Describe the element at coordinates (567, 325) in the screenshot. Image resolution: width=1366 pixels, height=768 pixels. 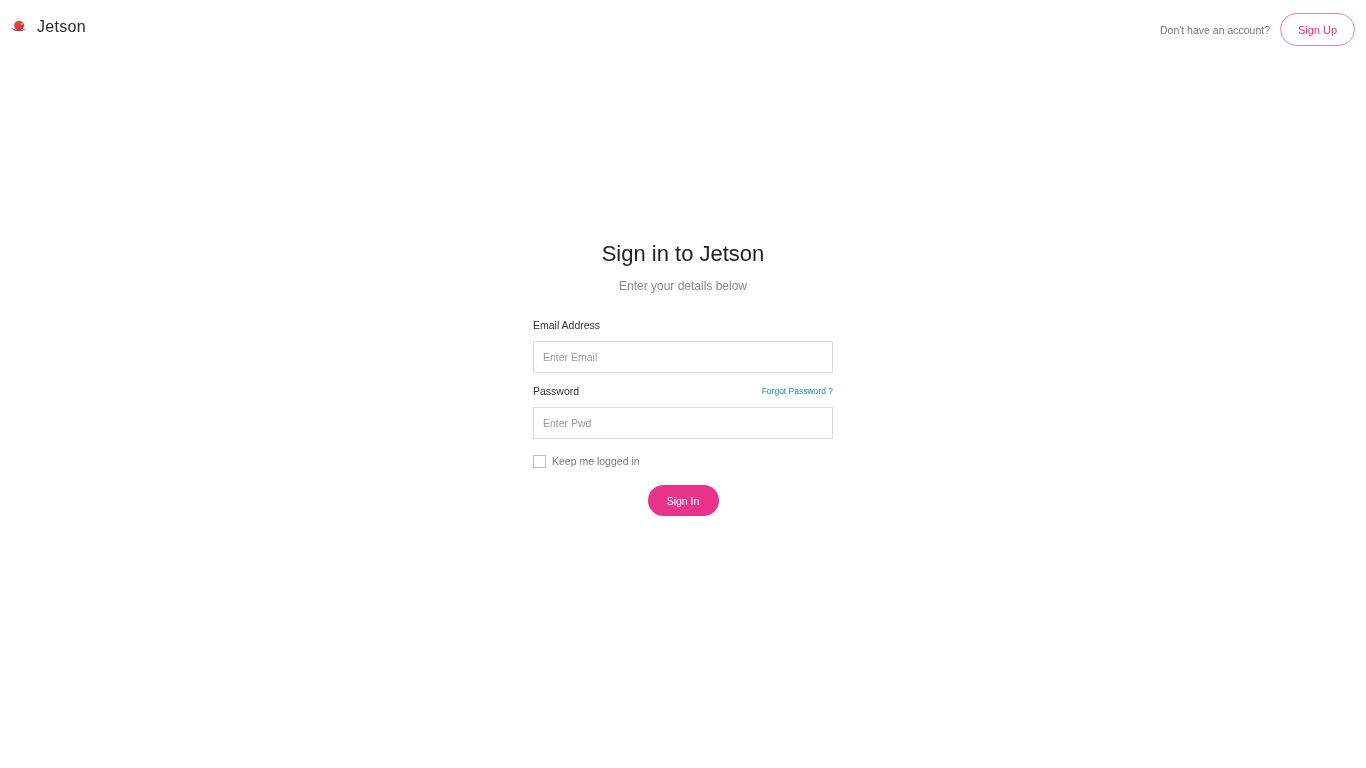
I see `field-label: Email Address` at that location.